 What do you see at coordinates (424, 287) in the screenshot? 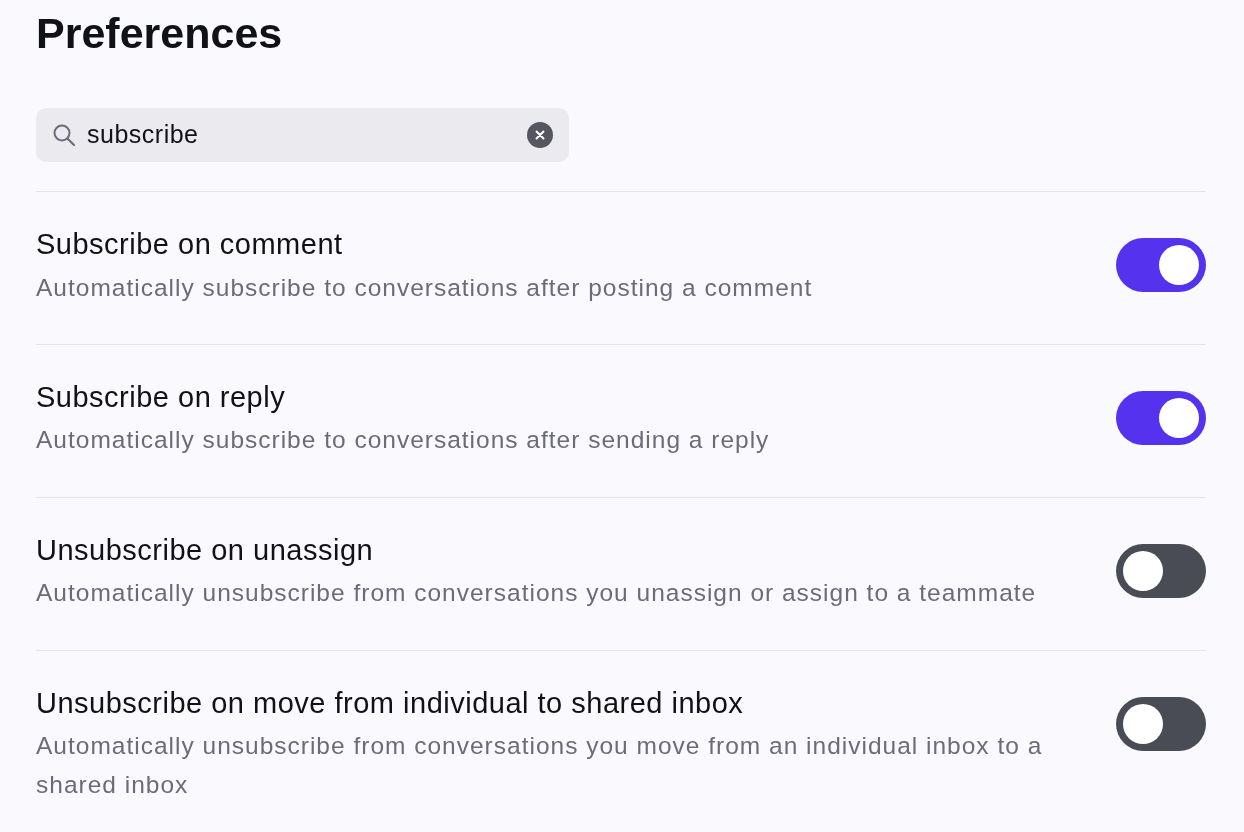
I see `setting-description: Automatically subscribe to conversations after posting a comment` at bounding box center [424, 287].